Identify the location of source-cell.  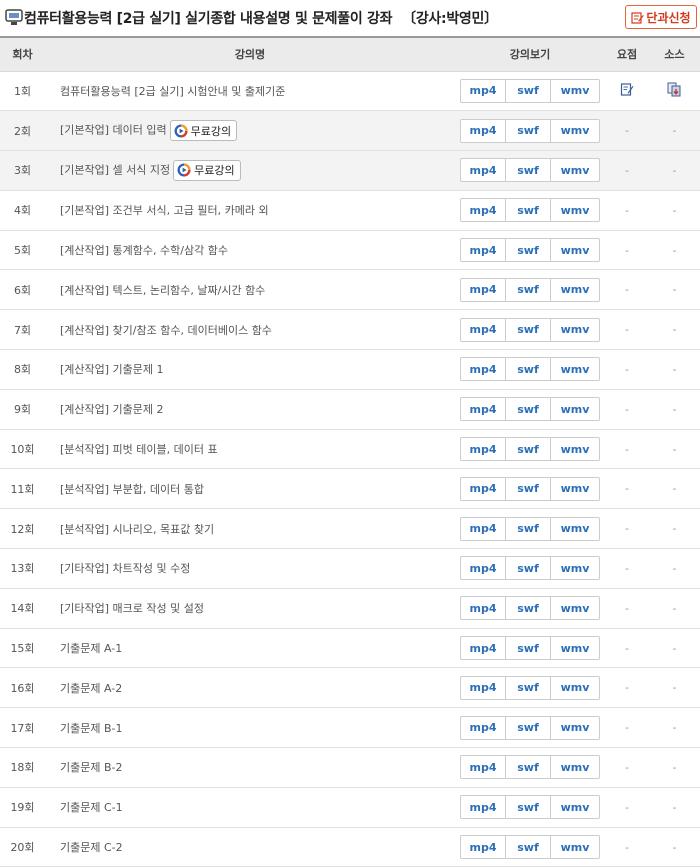
(674, 91).